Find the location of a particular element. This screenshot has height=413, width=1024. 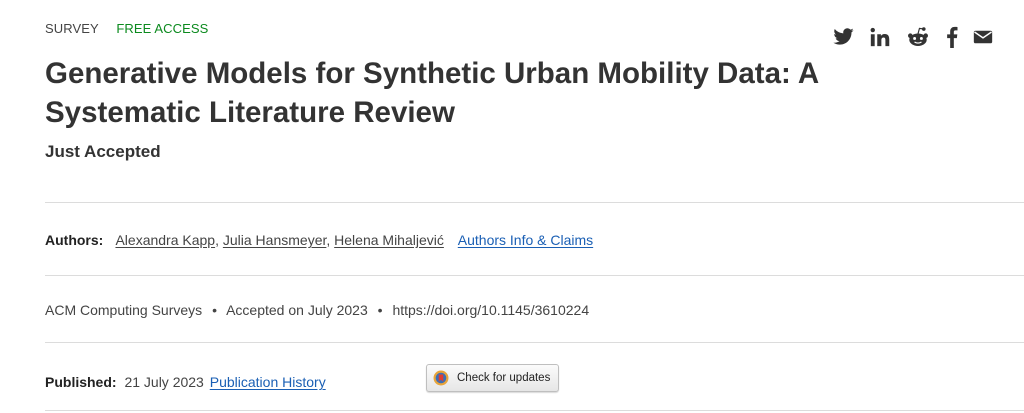

doi-text: https://doi.org/10.1145/3610224 is located at coordinates (491, 310).